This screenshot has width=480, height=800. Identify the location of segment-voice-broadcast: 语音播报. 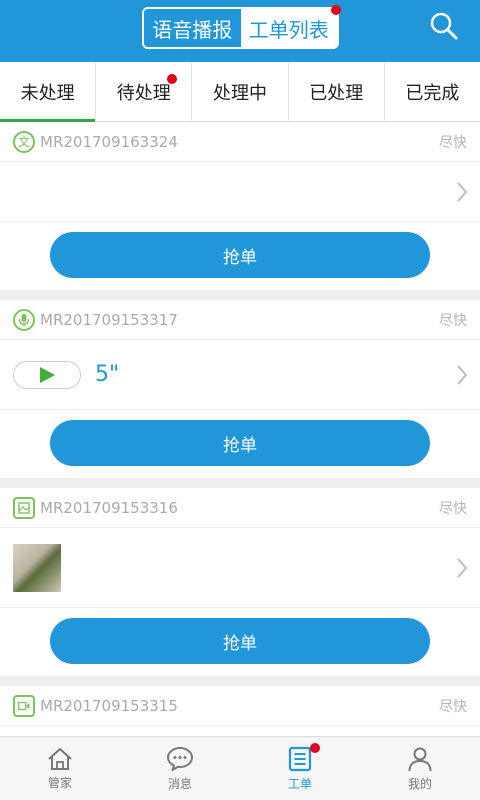
(192, 28).